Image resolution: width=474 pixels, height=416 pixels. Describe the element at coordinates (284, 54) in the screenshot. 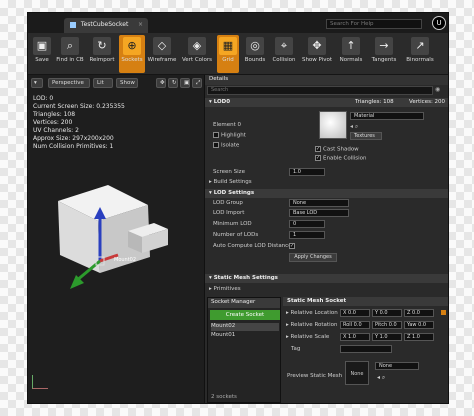

I see `collision-button: ⌖ Collision` at that location.